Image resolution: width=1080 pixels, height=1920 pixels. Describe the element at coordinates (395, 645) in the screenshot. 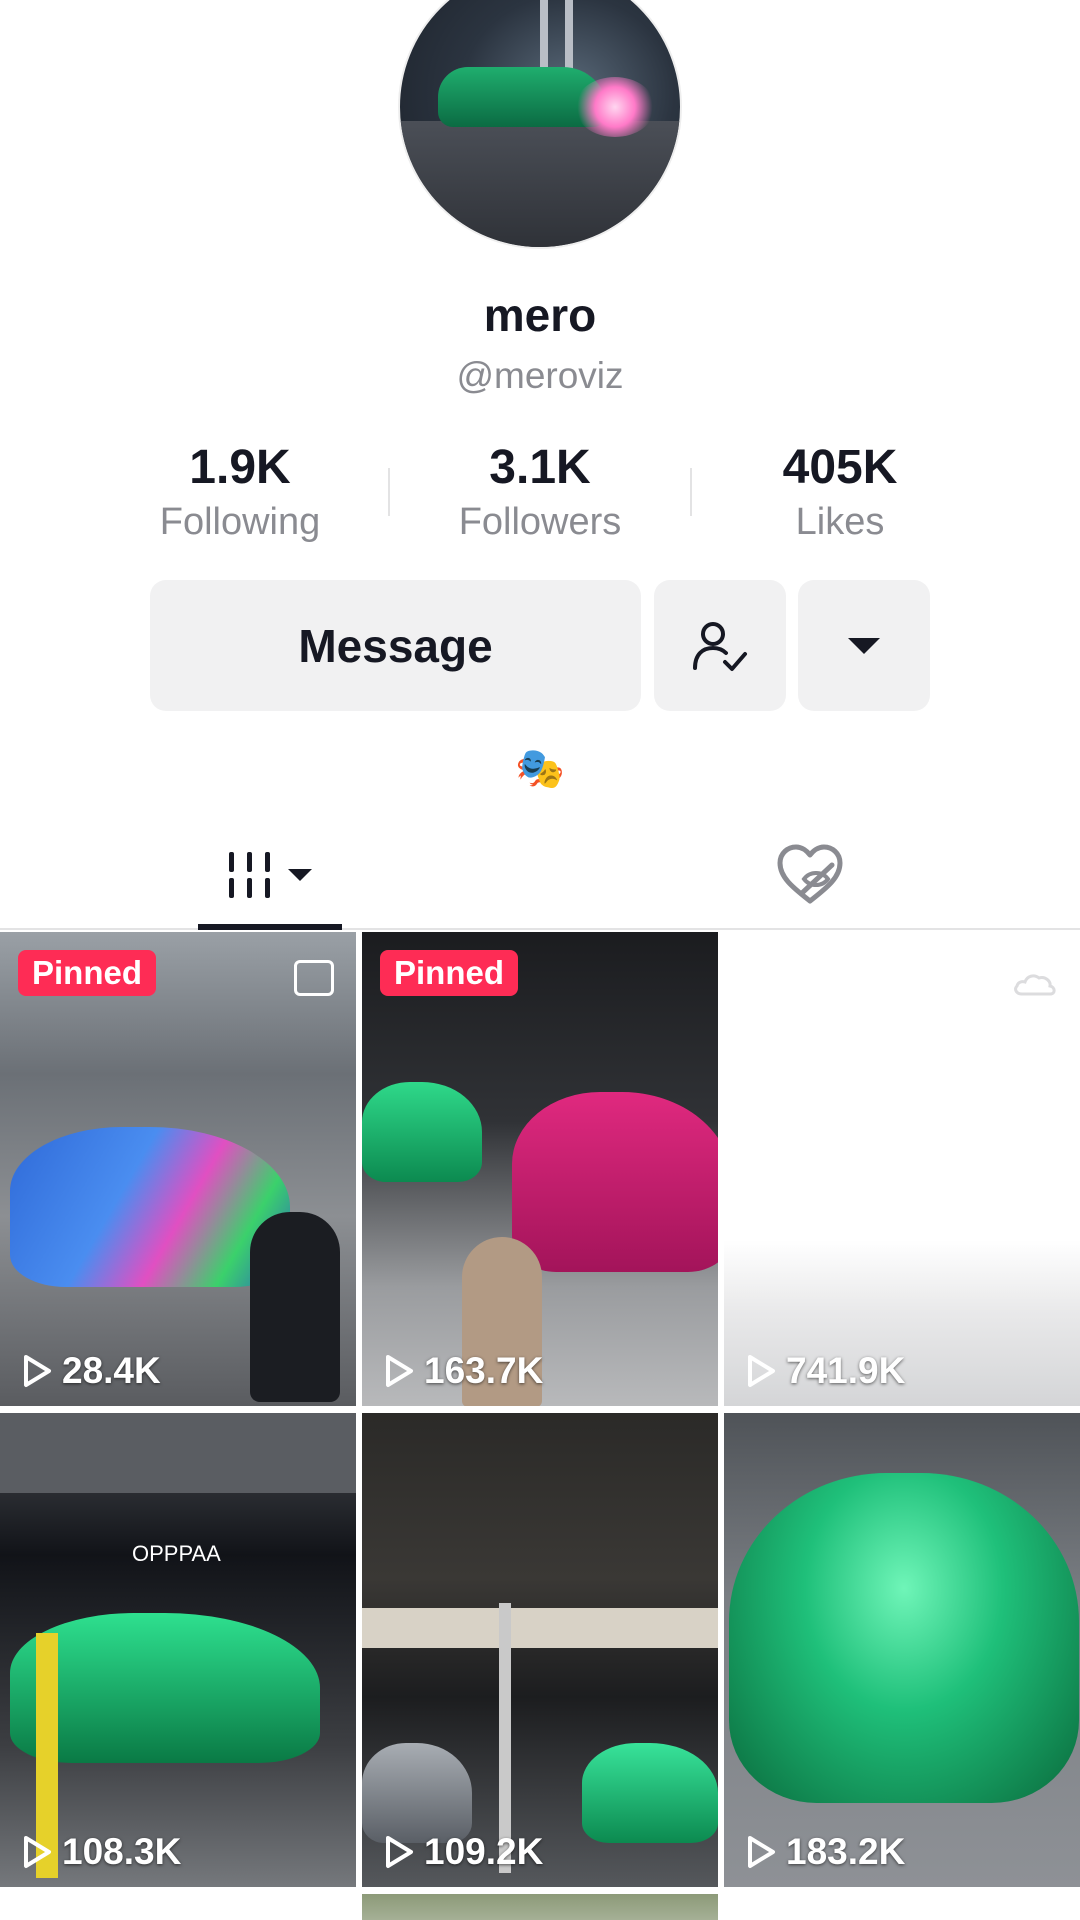

I see `message-button: Message` at that location.